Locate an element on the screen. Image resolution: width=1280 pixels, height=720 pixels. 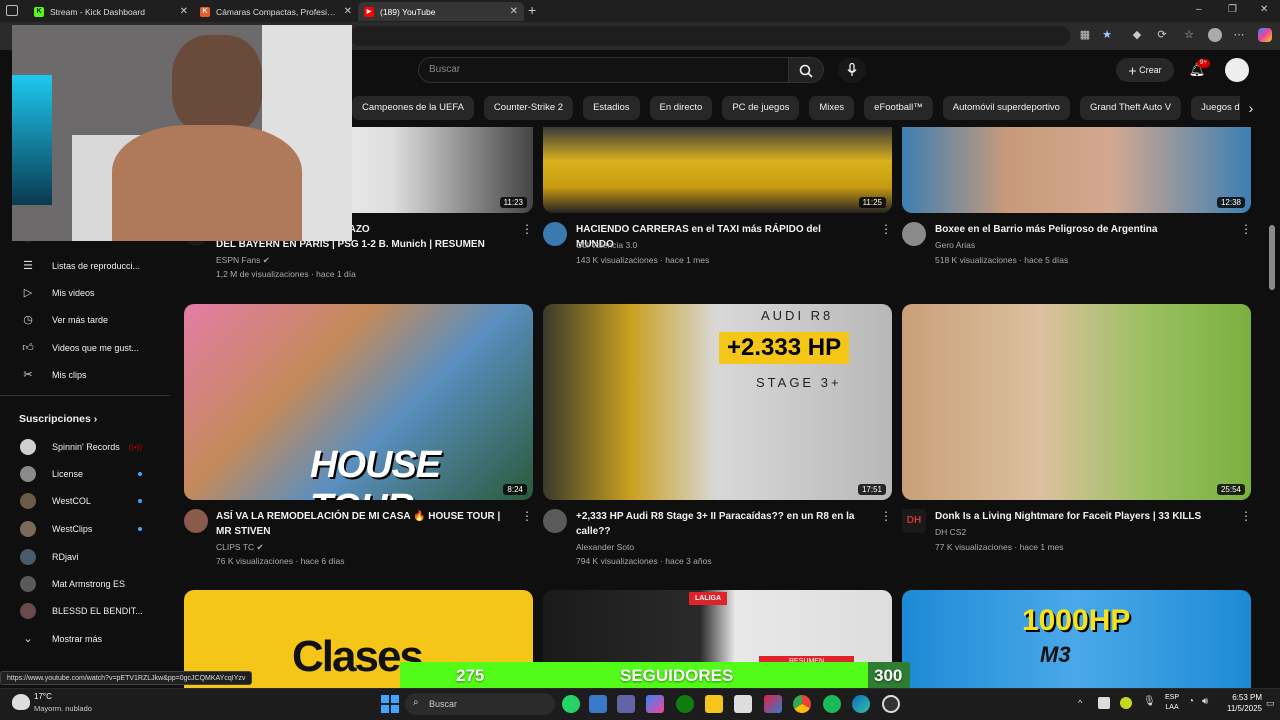
edge-dev-icon is located at coordinates (598, 704).